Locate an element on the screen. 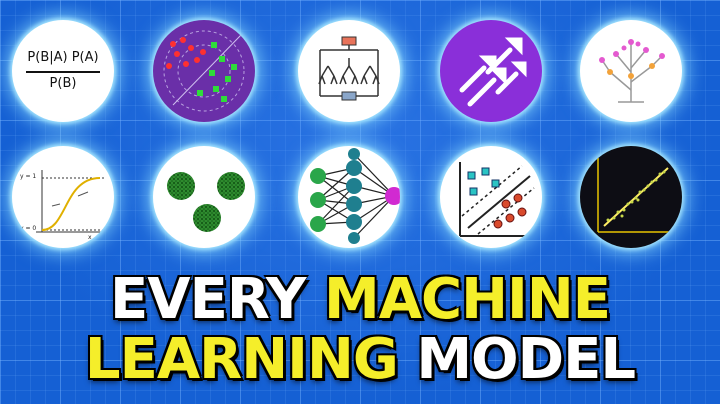 Image resolution: width=720 pixels, height=404 pixels. bayes-numerator: P(B|A) P(A) is located at coordinates (63, 57).